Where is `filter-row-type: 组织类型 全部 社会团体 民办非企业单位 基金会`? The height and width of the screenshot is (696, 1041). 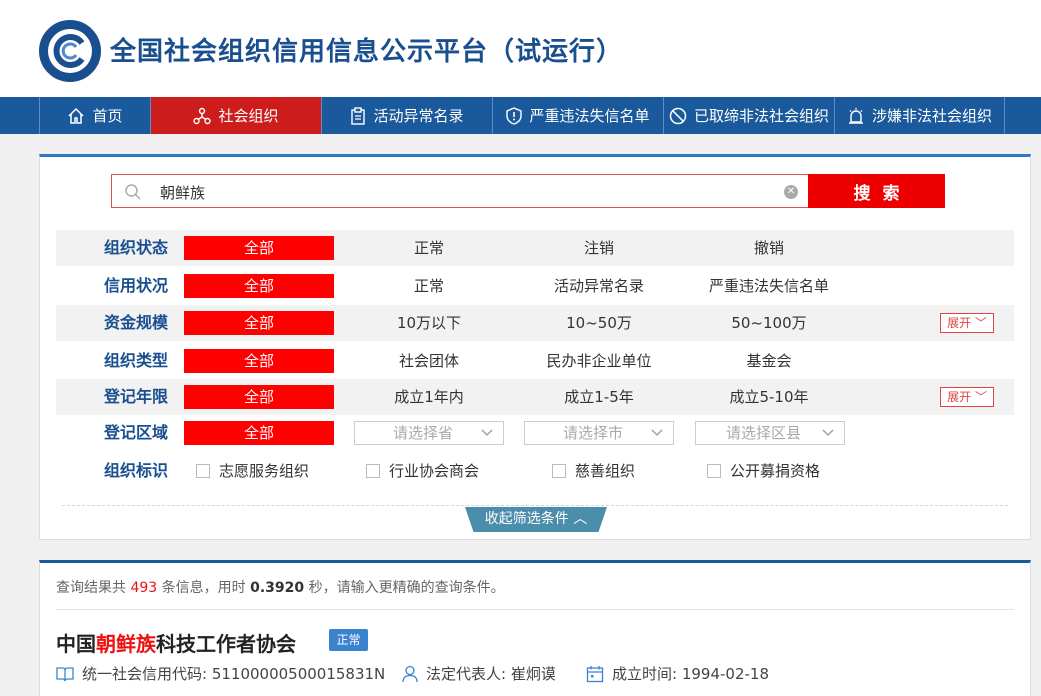
filter-row-type: 组织类型 全部 社会团体 民办非企业单位 基金会 is located at coordinates (535, 361).